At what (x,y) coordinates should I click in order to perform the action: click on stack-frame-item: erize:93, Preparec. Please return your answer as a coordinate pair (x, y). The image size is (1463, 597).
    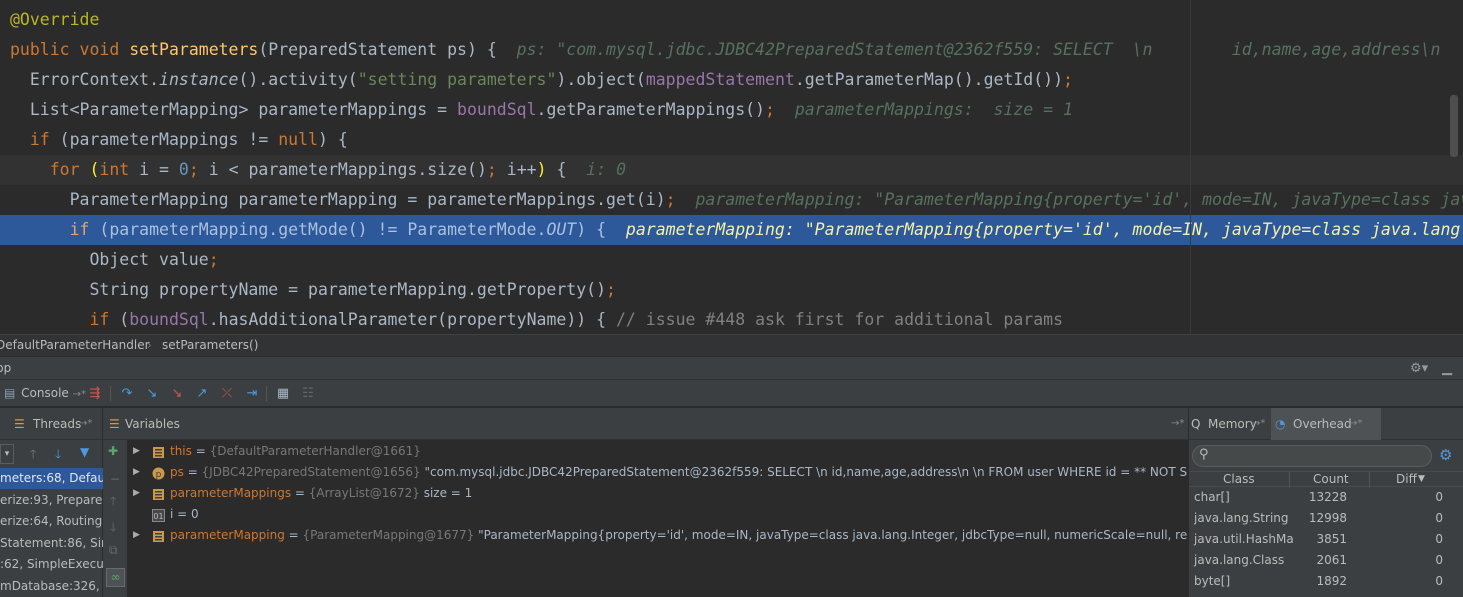
    Looking at the image, I should click on (51, 500).